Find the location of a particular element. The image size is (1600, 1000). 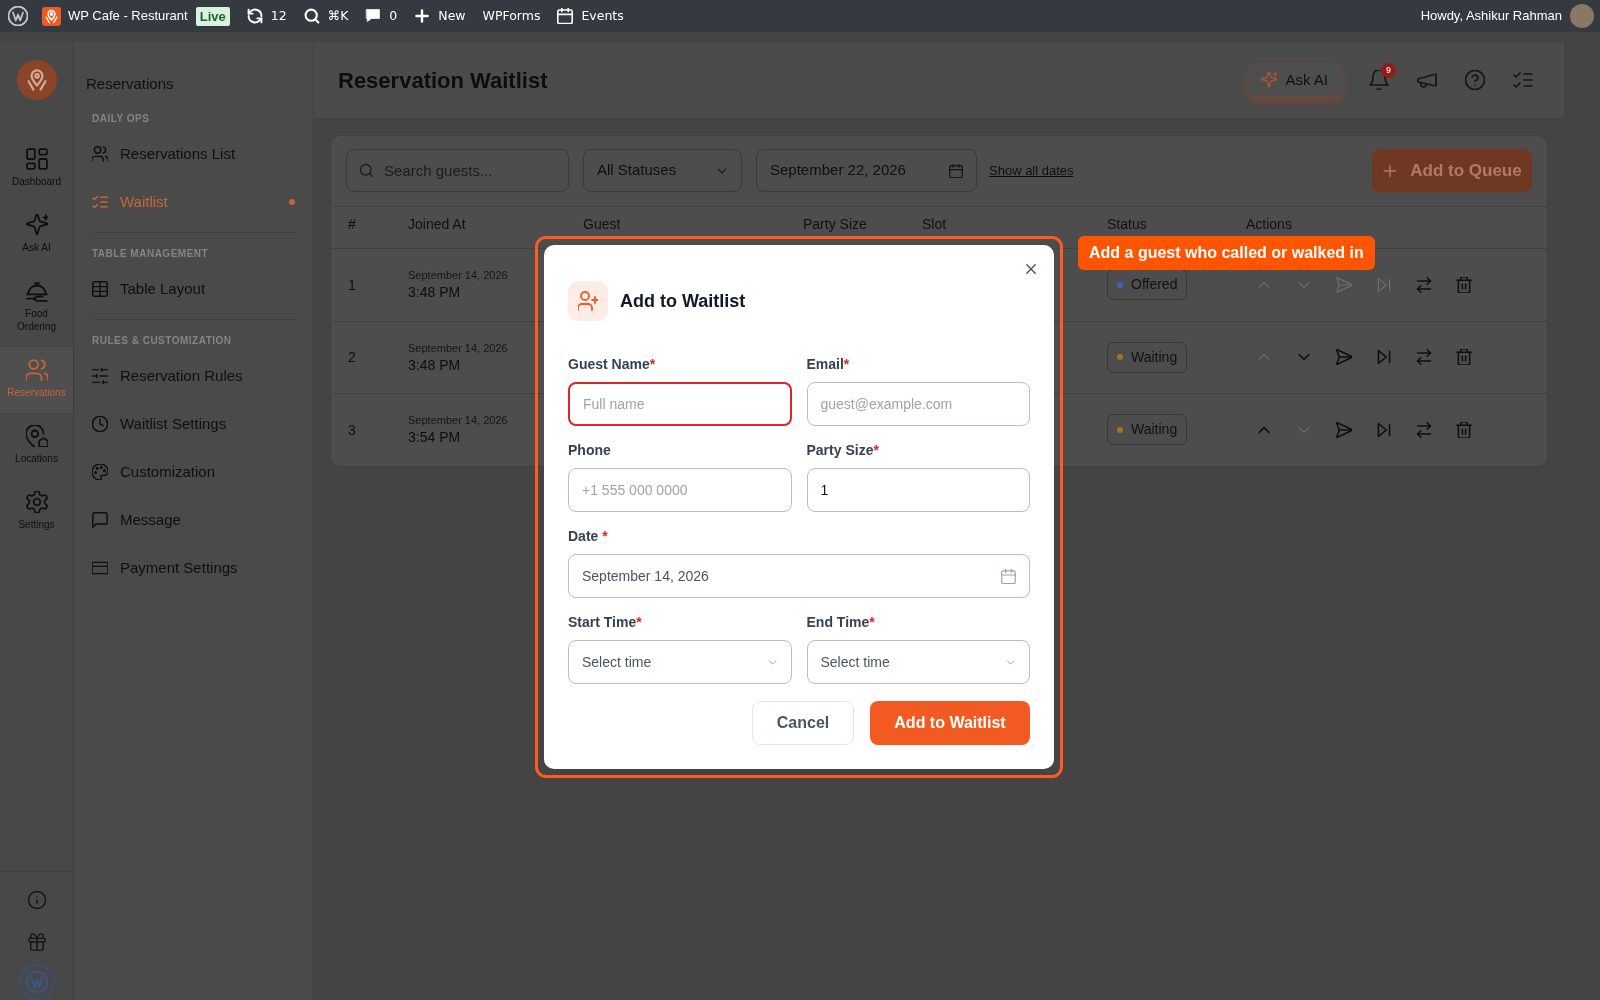

status-filter-select: All Statuses is located at coordinates (662, 170).